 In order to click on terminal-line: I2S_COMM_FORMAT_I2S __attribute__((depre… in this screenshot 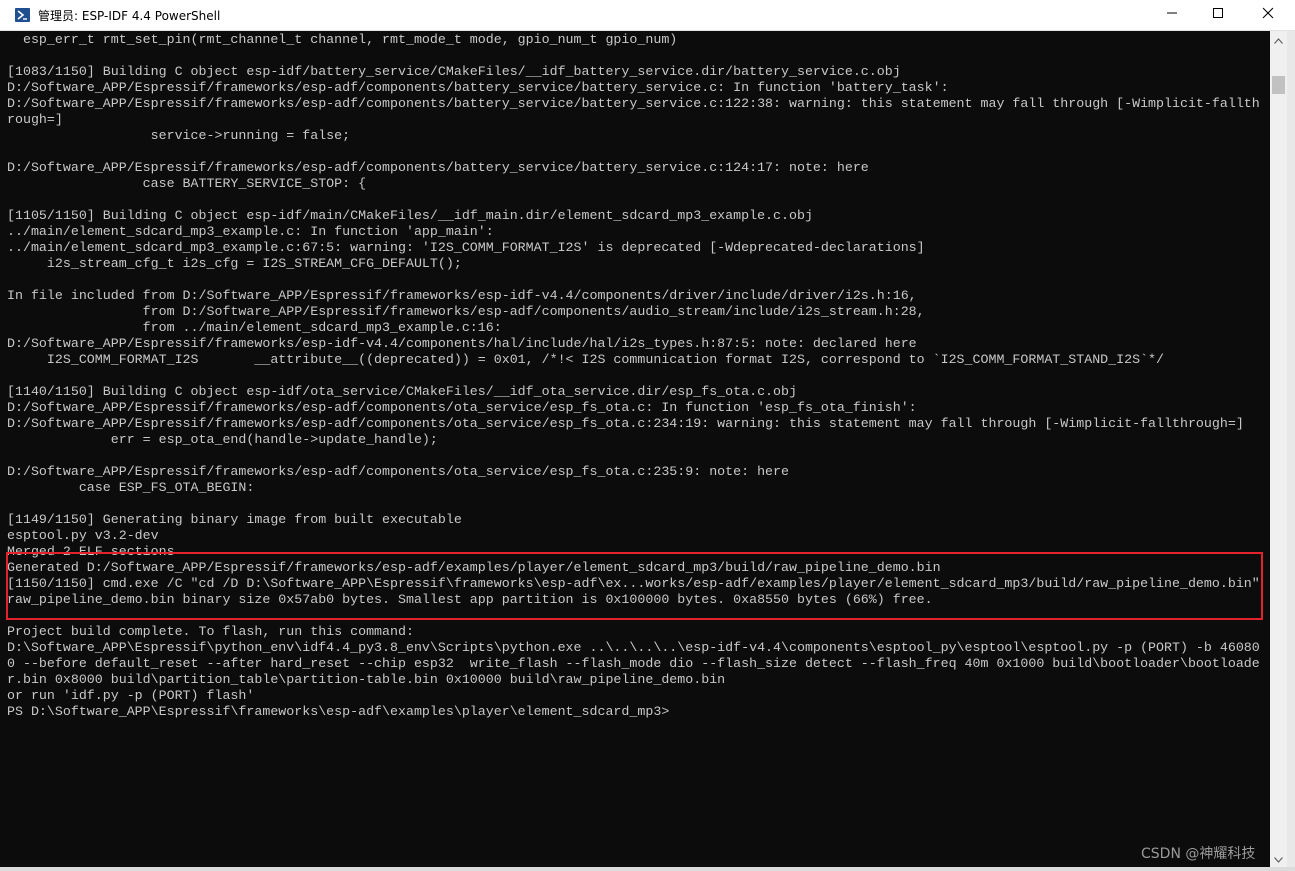, I will do `click(586, 359)`.